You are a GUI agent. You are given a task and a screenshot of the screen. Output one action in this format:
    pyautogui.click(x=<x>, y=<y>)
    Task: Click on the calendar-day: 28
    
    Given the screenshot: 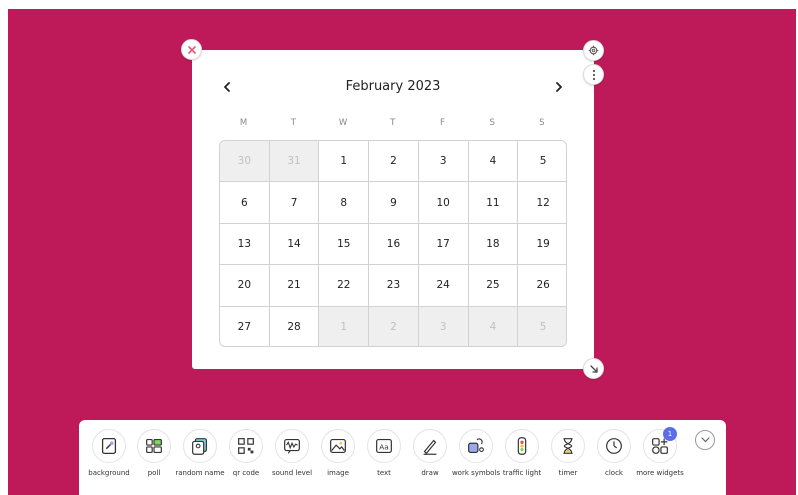 What is the action you would take?
    pyautogui.click(x=295, y=326)
    